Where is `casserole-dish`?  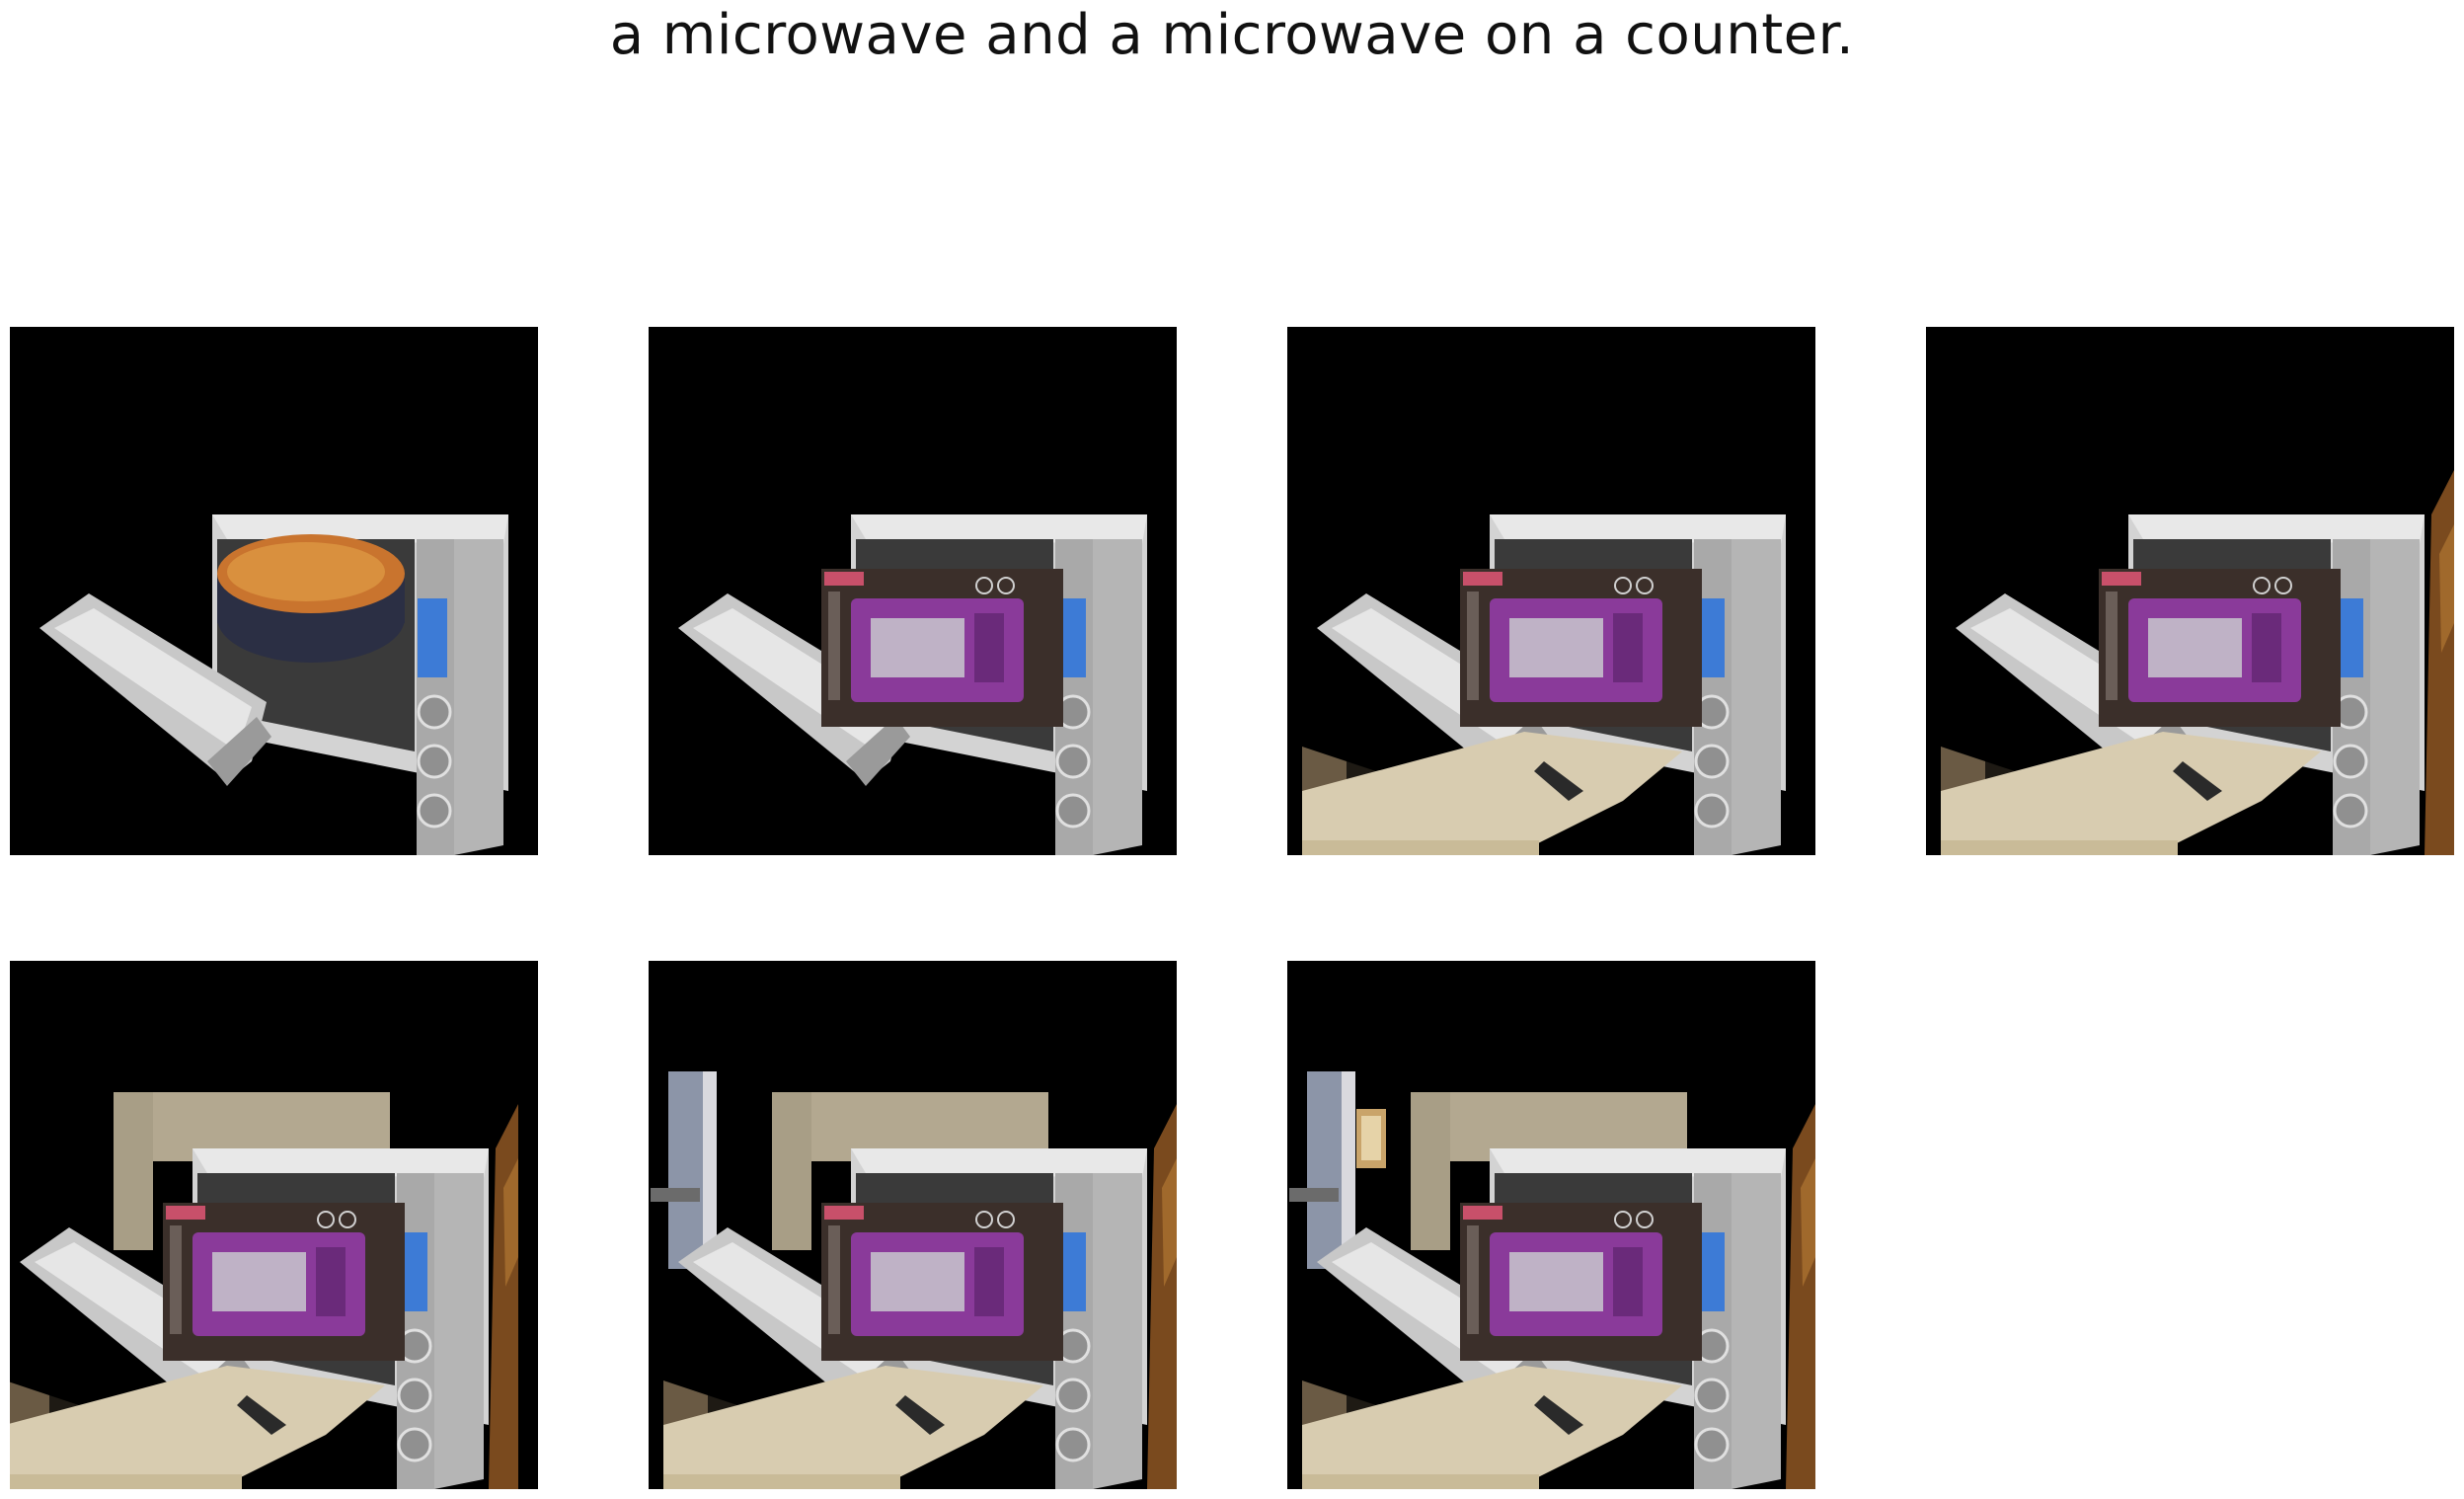
casserole-dish is located at coordinates (311, 598).